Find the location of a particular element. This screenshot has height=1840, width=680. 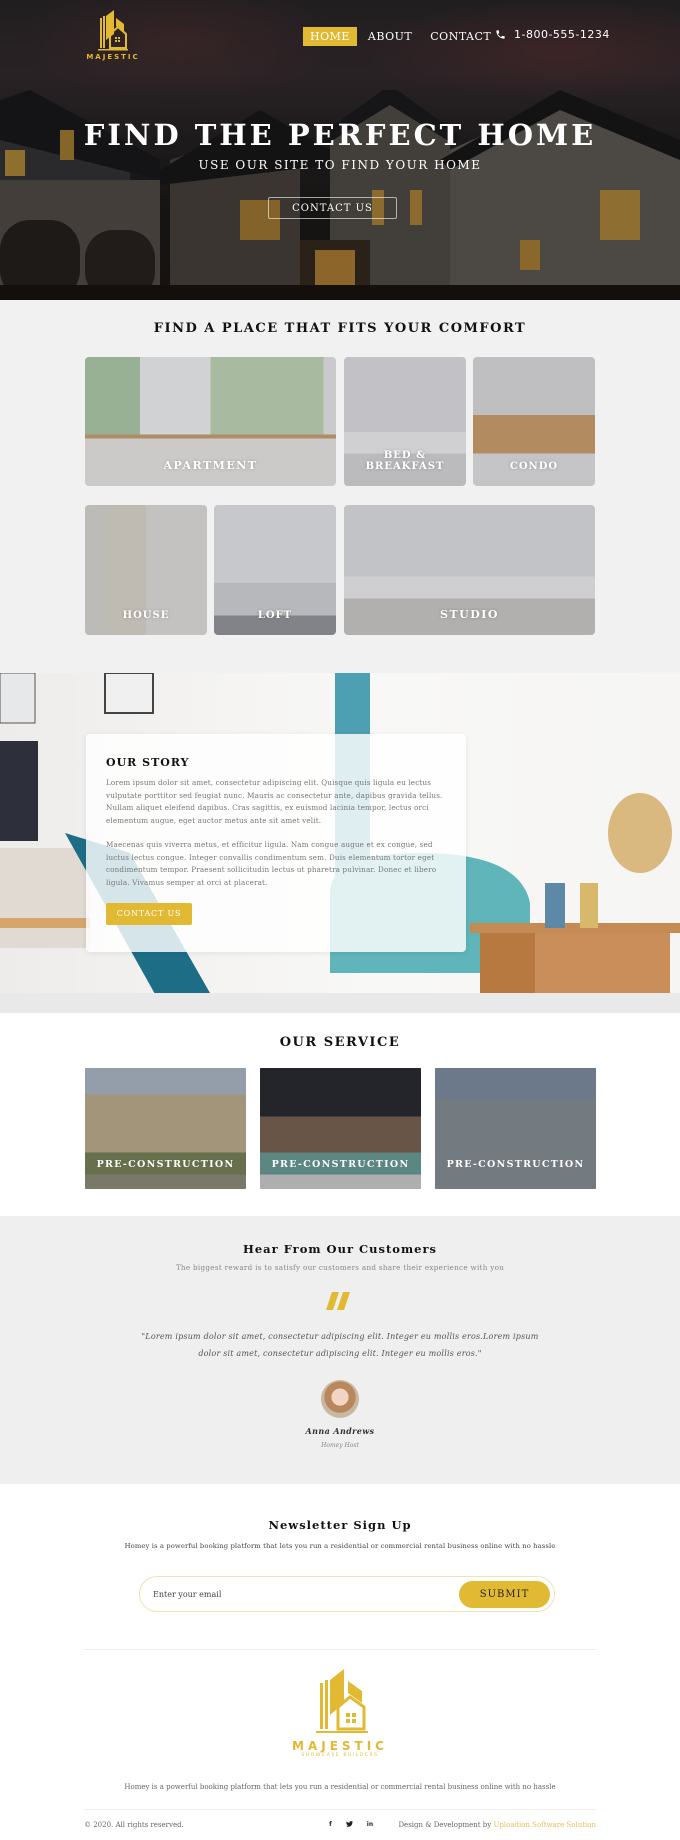

submit-button: SUBMIT is located at coordinates (504, 1594).